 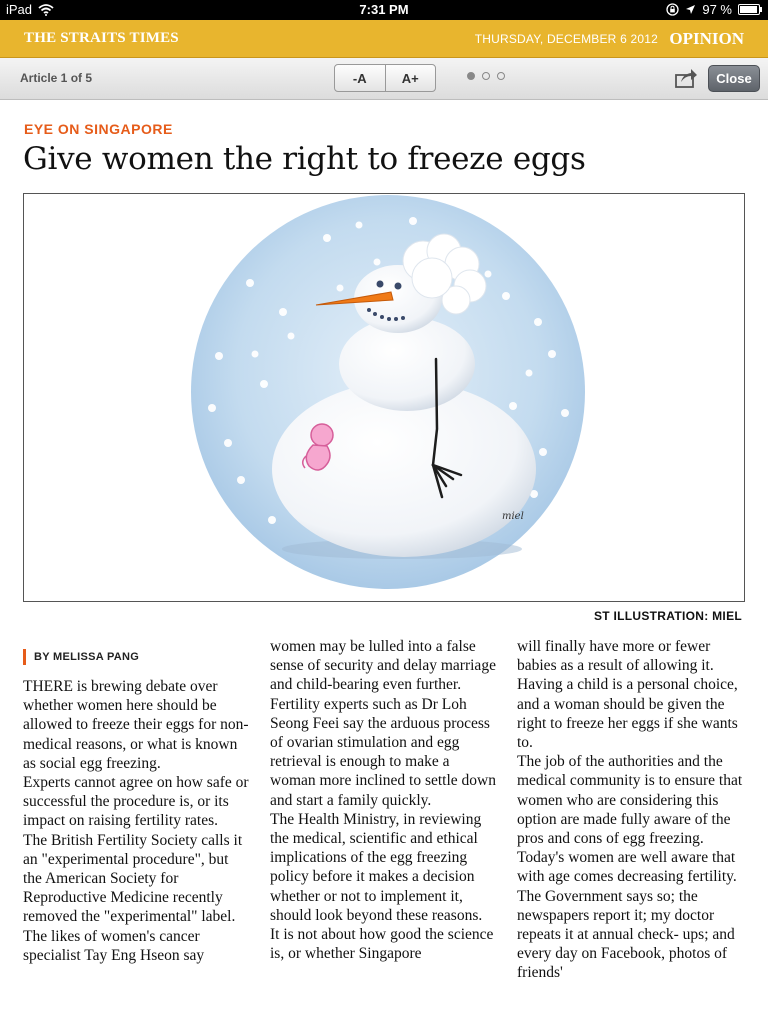 I want to click on article-headline: Give women the right to freeze eggs, so click(x=304, y=159).